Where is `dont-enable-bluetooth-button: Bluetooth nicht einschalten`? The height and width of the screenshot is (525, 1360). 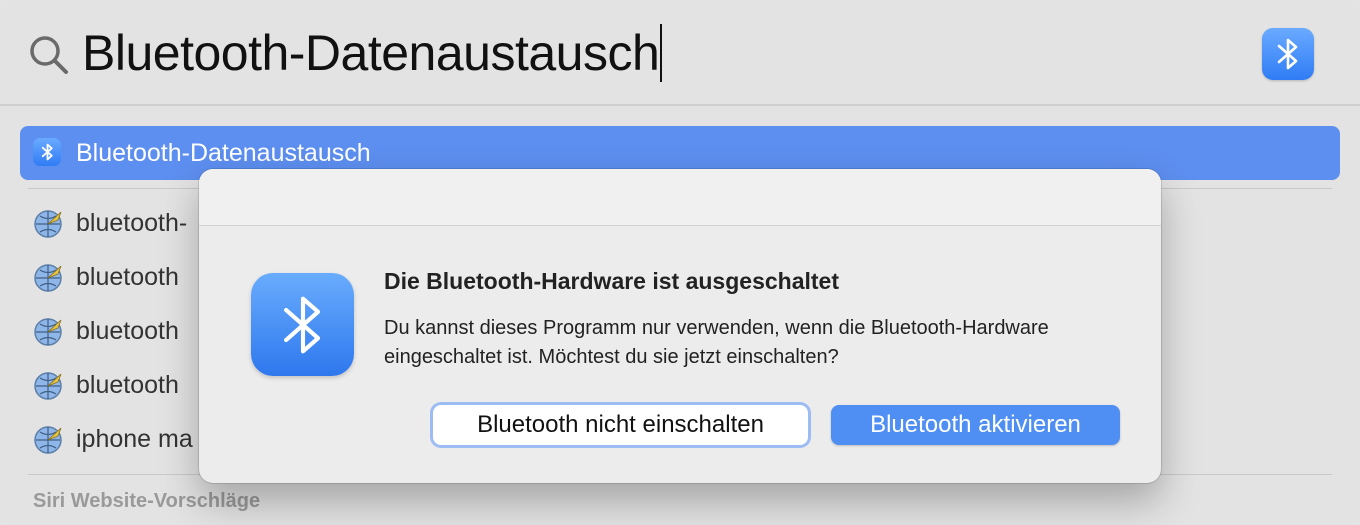
dont-enable-bluetooth-button: Bluetooth nicht einschalten is located at coordinates (620, 425).